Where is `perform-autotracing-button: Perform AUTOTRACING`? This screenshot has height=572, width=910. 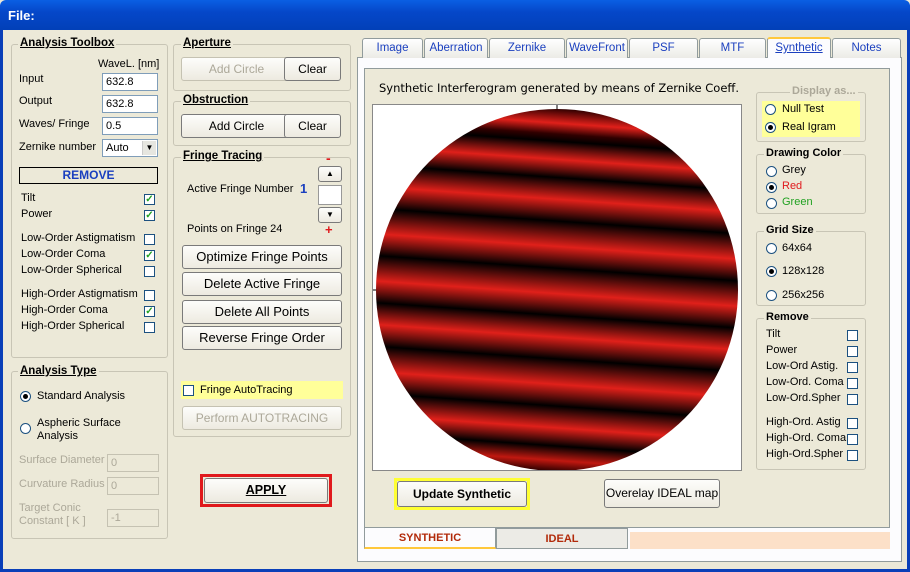
perform-autotracing-button: Perform AUTOTRACING is located at coordinates (262, 418).